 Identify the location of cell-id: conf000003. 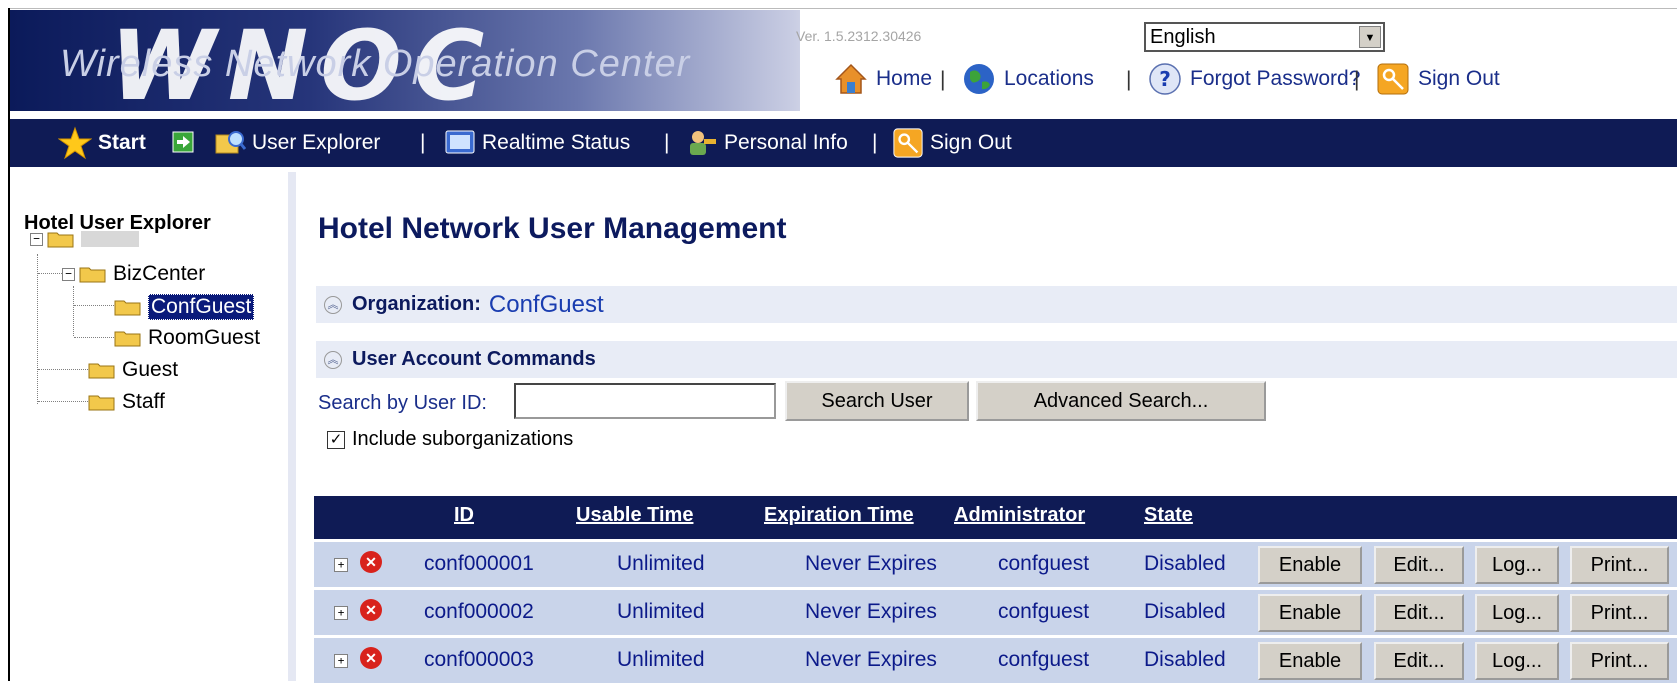
(479, 659).